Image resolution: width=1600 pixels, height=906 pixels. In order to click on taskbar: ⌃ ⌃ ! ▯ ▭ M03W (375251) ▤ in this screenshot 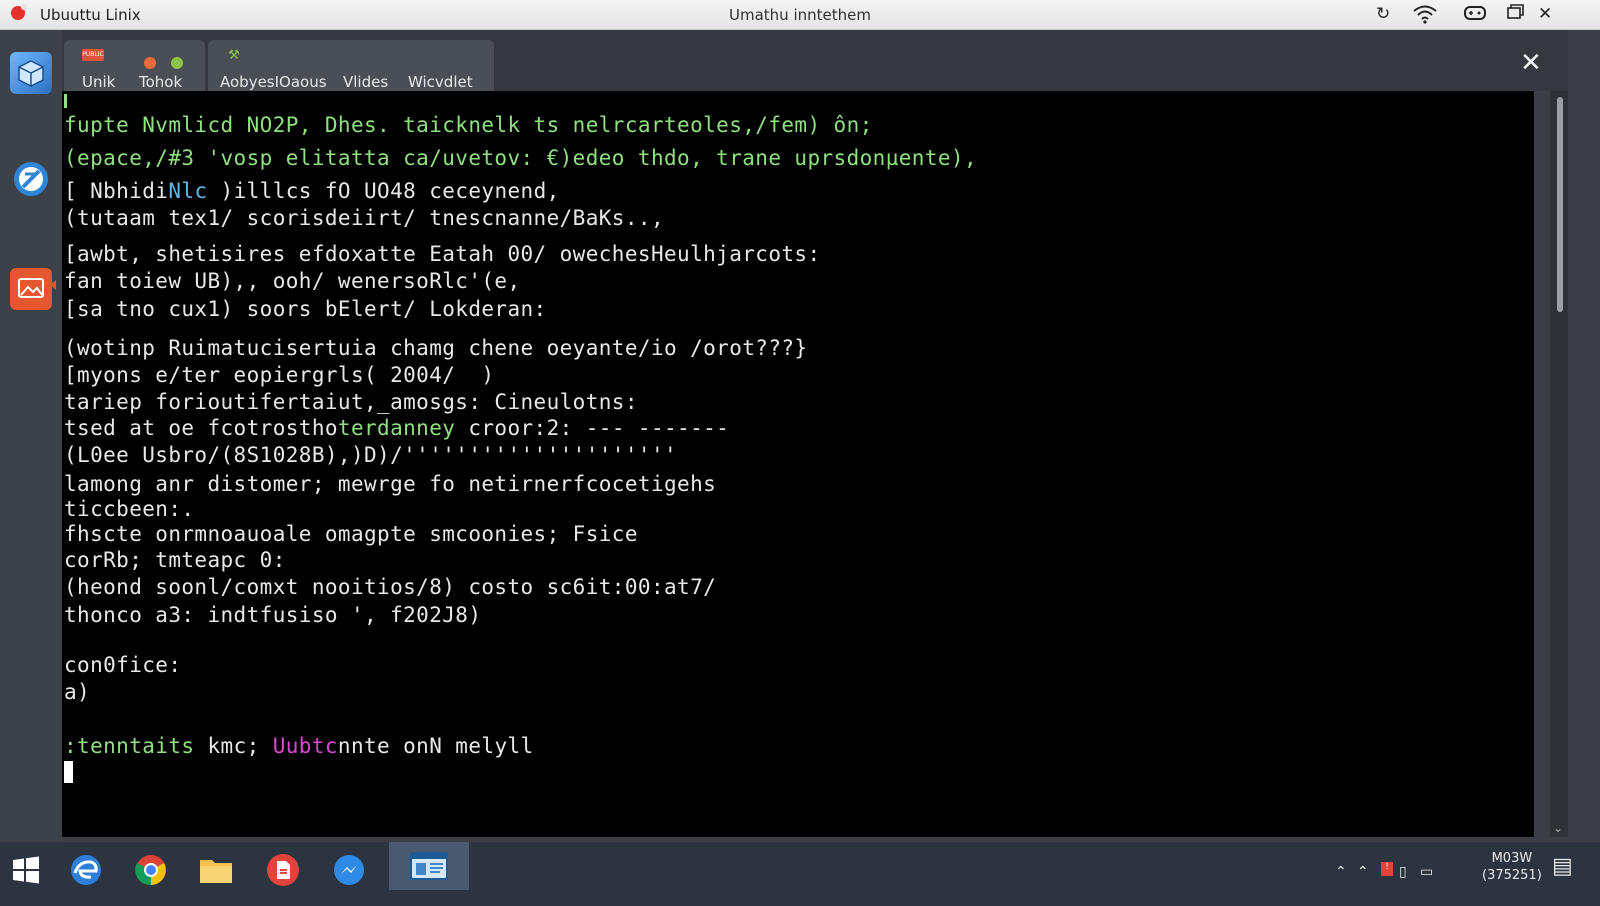, I will do `click(800, 874)`.